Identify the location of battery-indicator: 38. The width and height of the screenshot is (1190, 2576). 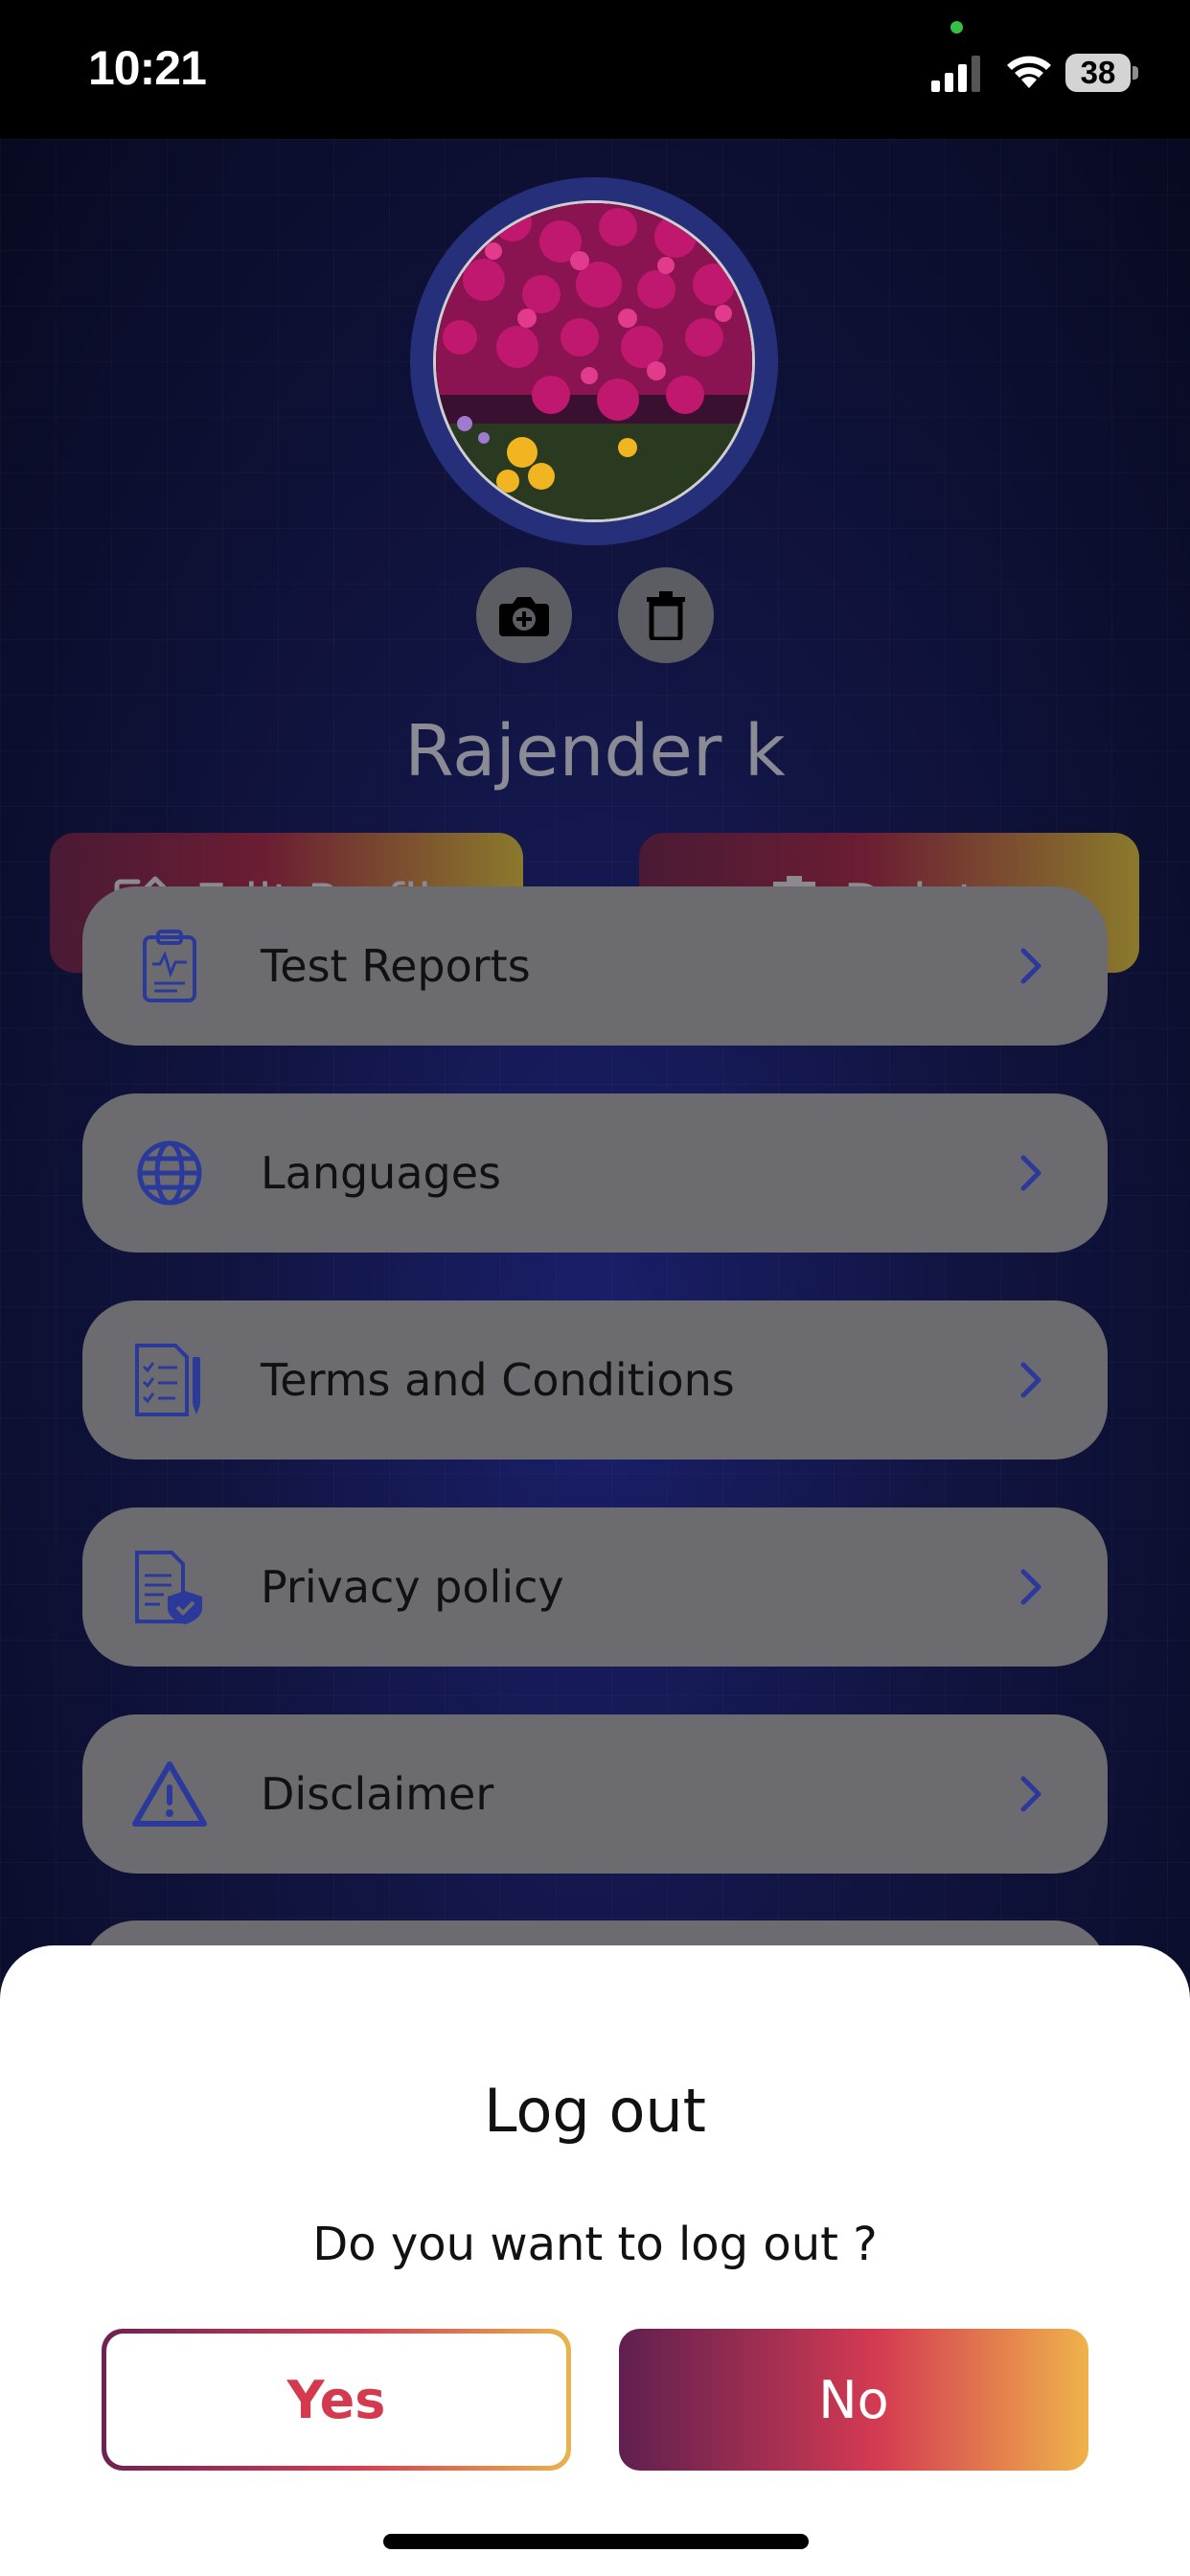
(1101, 73).